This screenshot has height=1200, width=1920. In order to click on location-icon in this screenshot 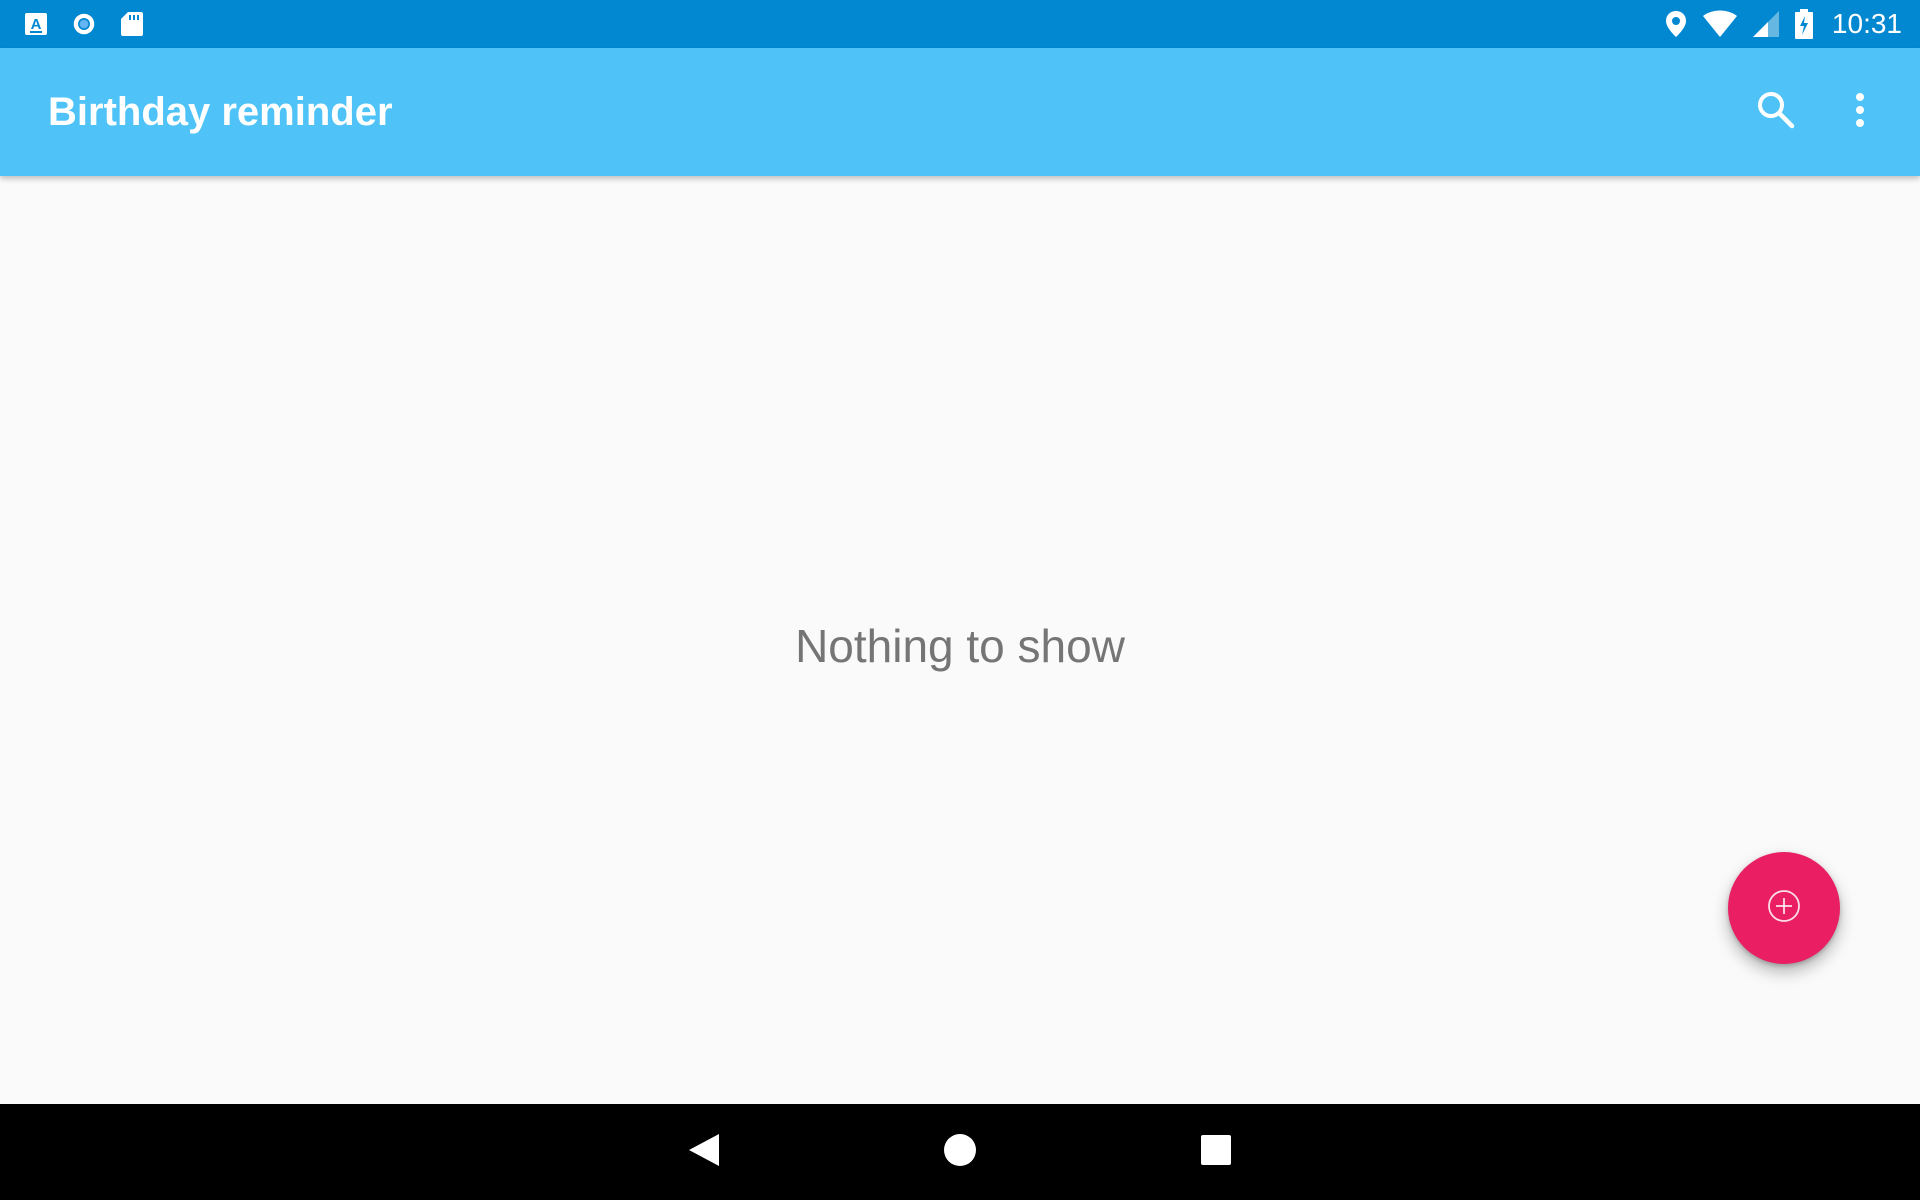, I will do `click(1676, 24)`.